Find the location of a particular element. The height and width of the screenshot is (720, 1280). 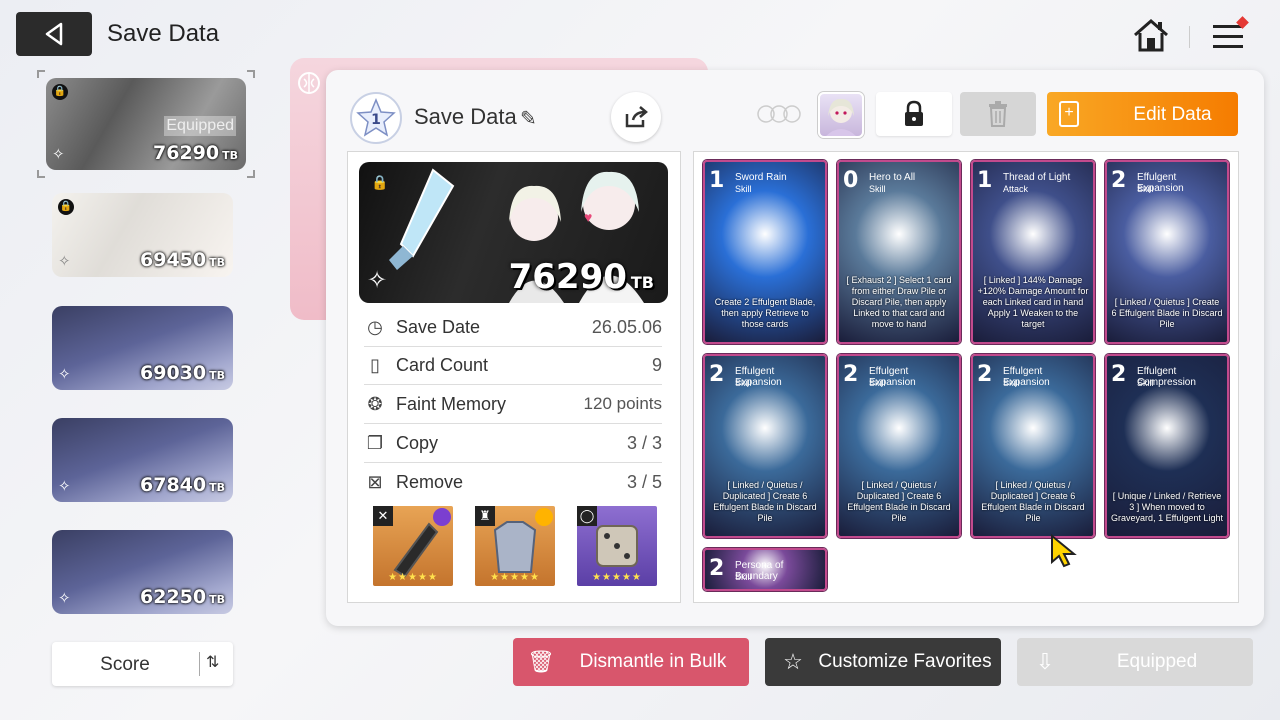

trash-icon is located at coordinates (998, 114).